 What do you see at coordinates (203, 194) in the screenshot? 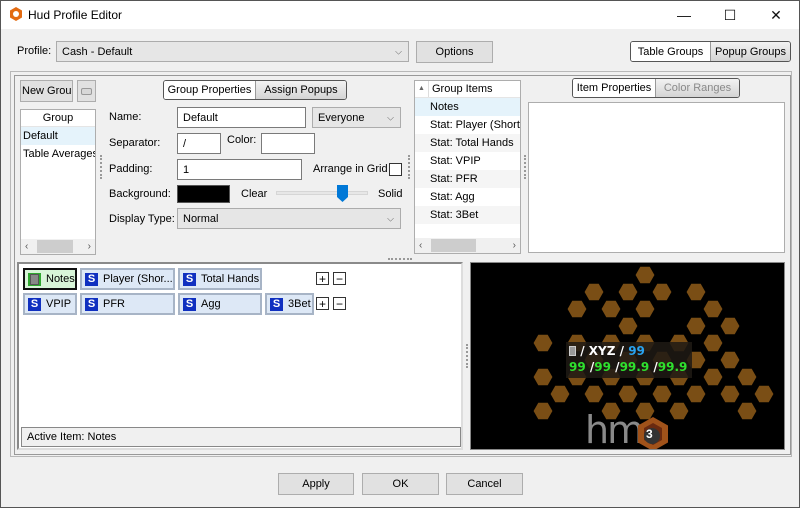
I see `background-color-swatch` at bounding box center [203, 194].